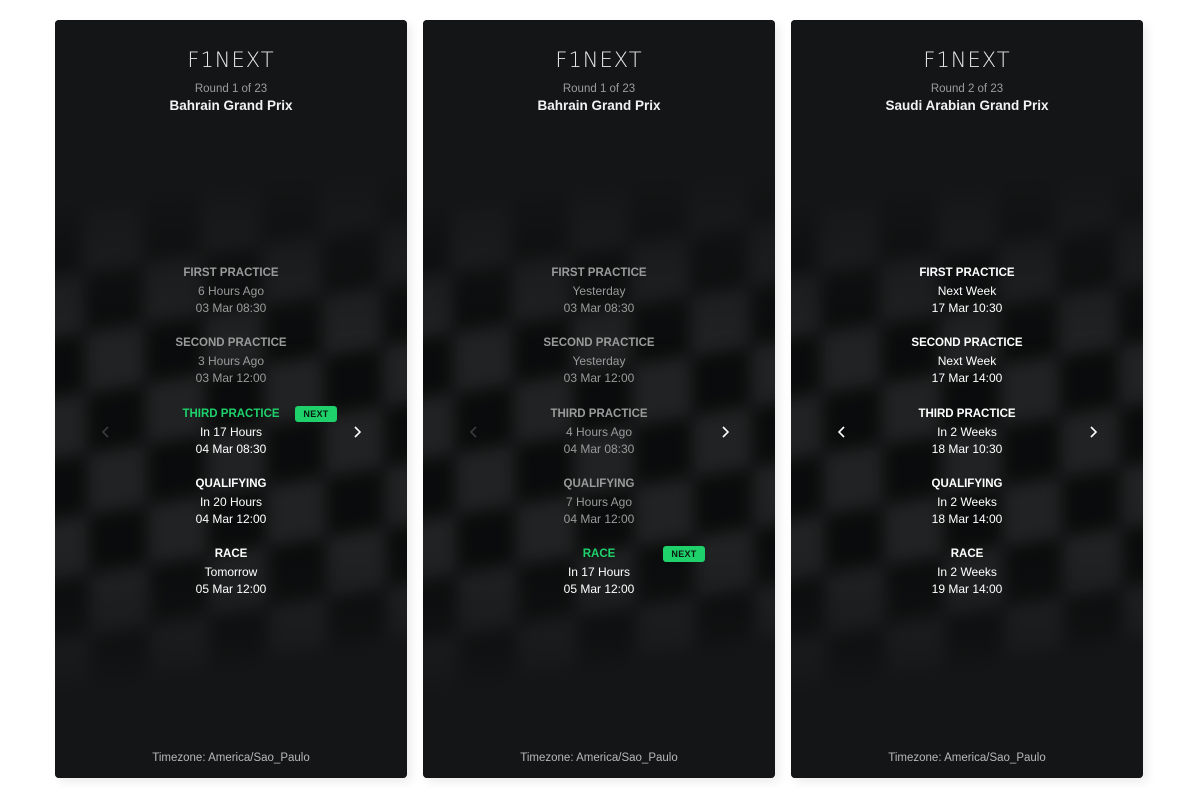  I want to click on session-first-practice: FIRST PRACTICE 6 Hours Ago 03 Mar 08:30, so click(231, 291).